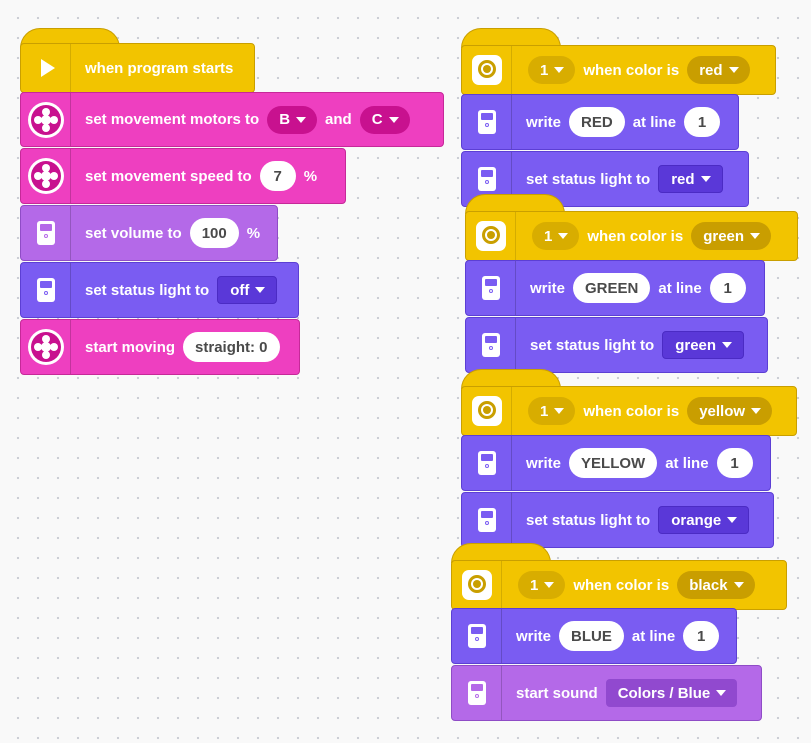  What do you see at coordinates (612, 288) in the screenshot?
I see `text-input: GREEN` at bounding box center [612, 288].